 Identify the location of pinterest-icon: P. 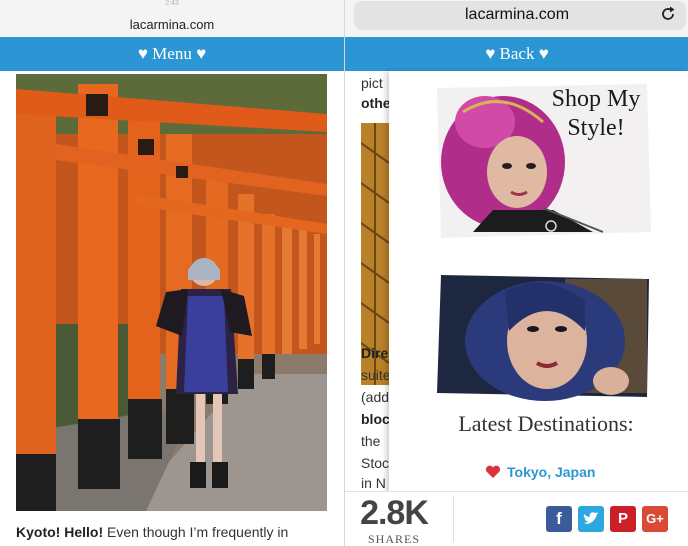
(623, 519).